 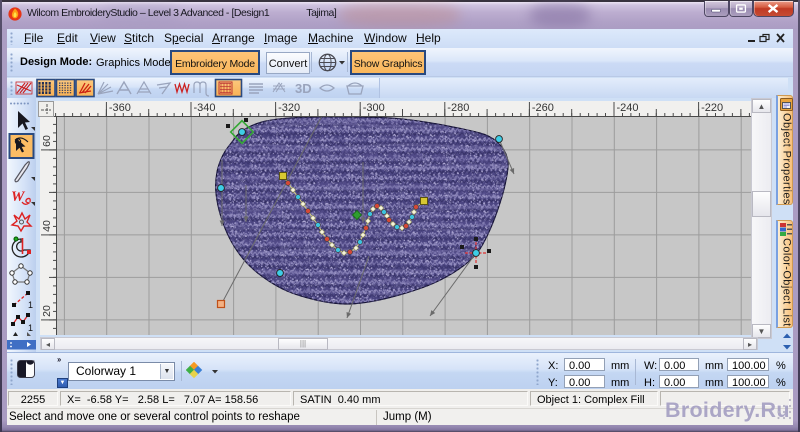 What do you see at coordinates (47, 141) in the screenshot?
I see `svg-text: 60` at bounding box center [47, 141].